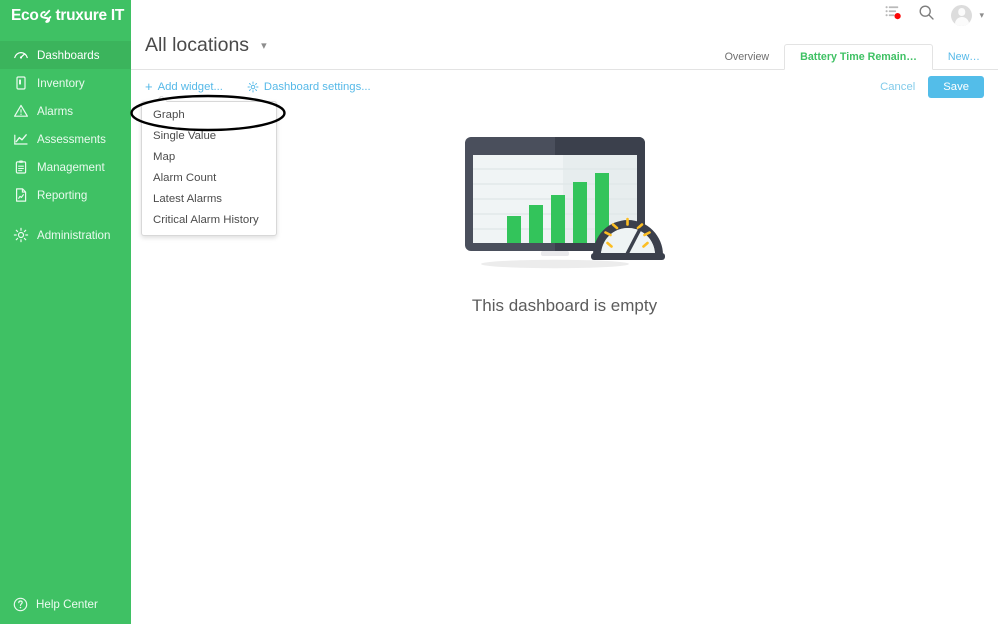 This screenshot has height=624, width=998. I want to click on sidebar-item-alarms: Alarms, so click(65, 111).